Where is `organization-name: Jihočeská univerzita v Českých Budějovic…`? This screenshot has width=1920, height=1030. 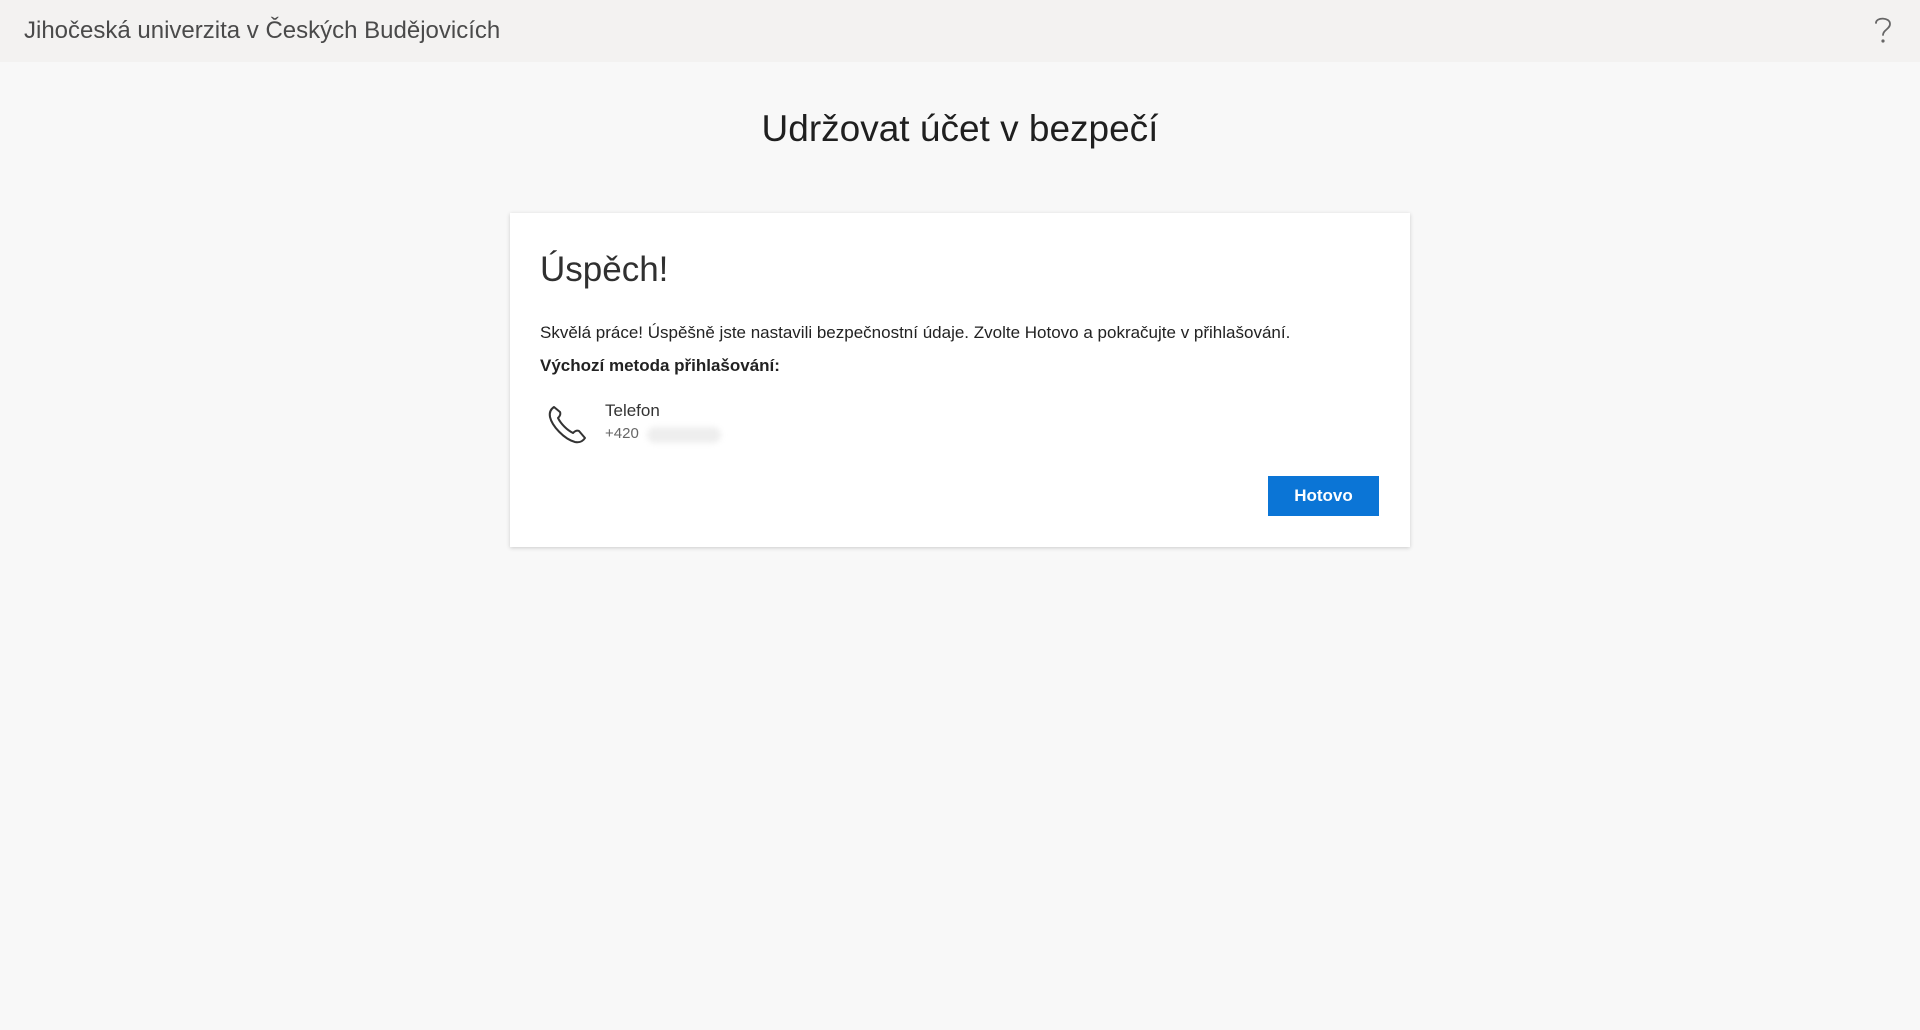
organization-name: Jihočeská univerzita v Českých Budějovic… is located at coordinates (262, 30).